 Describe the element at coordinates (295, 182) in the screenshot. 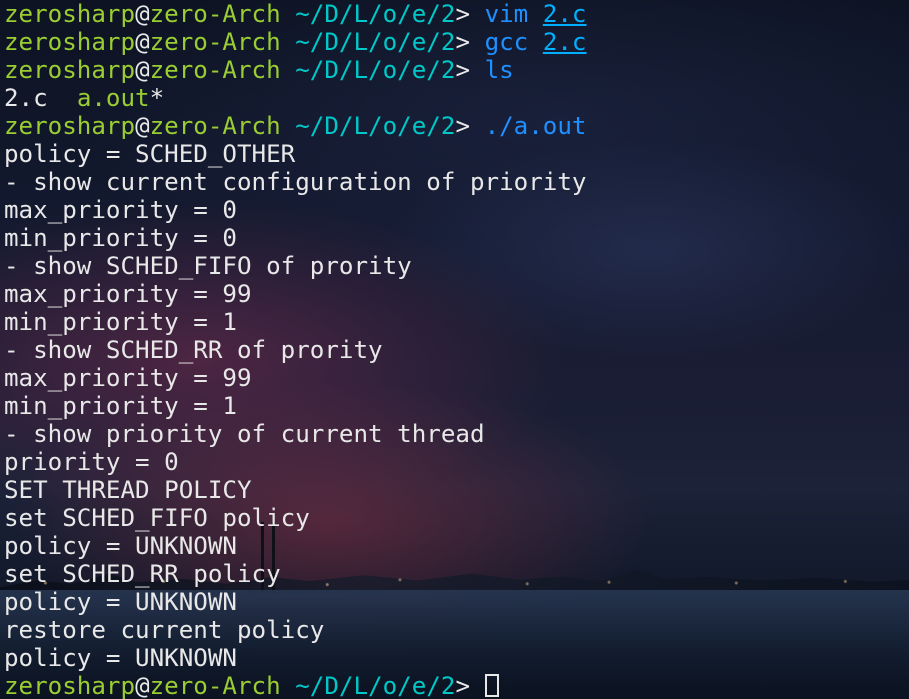

I see `output-line: - show current configuration of priority` at that location.